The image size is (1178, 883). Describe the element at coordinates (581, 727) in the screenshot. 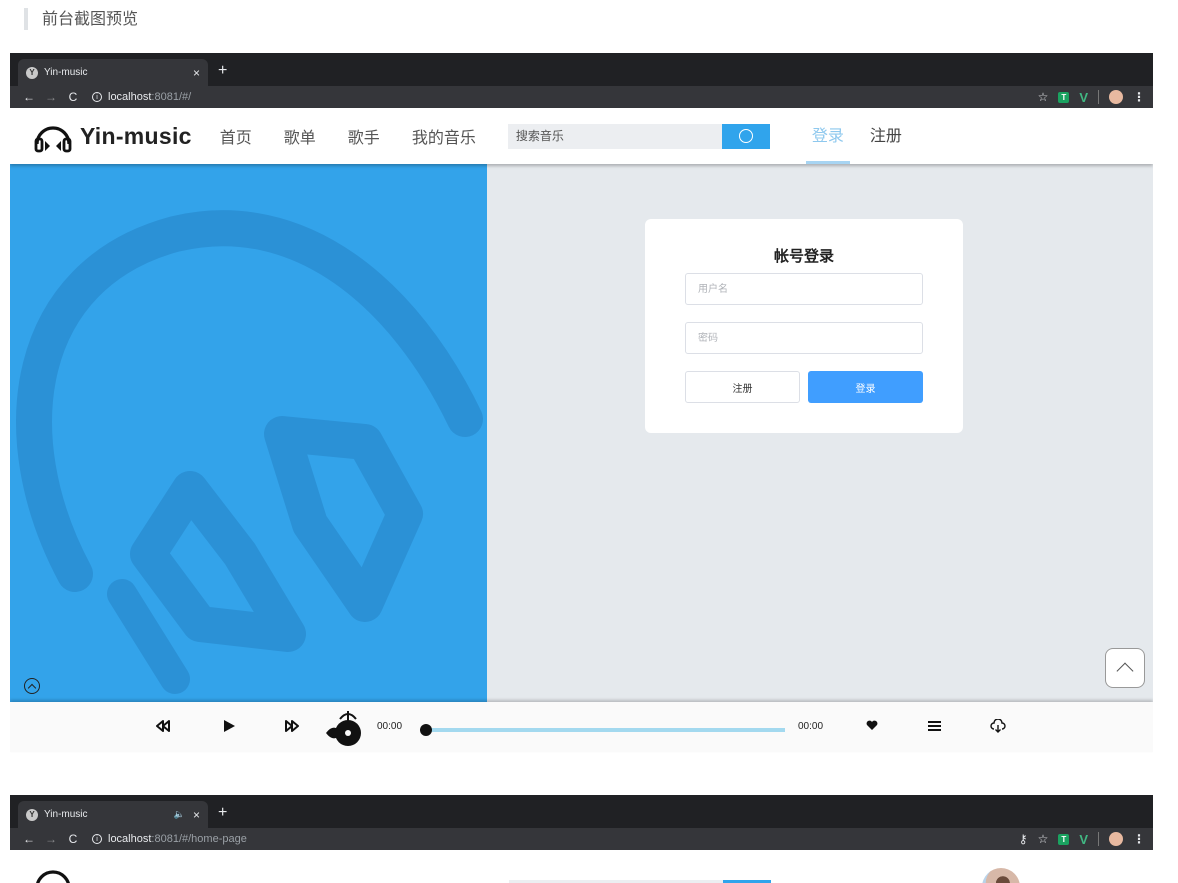

I see `player-bar: 00:00 00:00` at that location.